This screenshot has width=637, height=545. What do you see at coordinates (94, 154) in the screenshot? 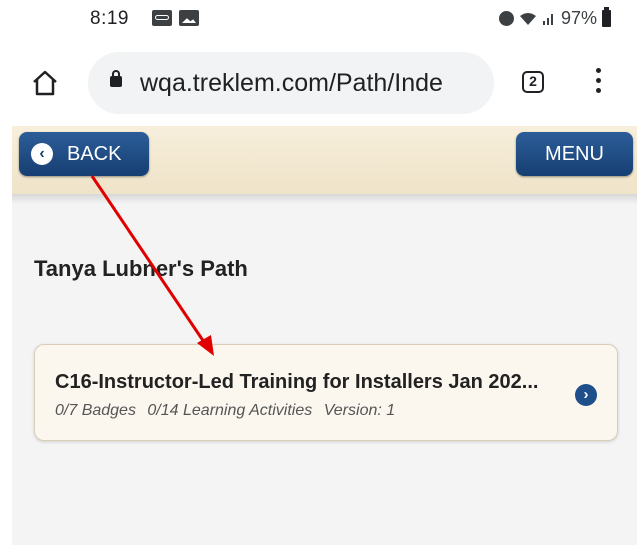
I see `back-label: BACK` at bounding box center [94, 154].